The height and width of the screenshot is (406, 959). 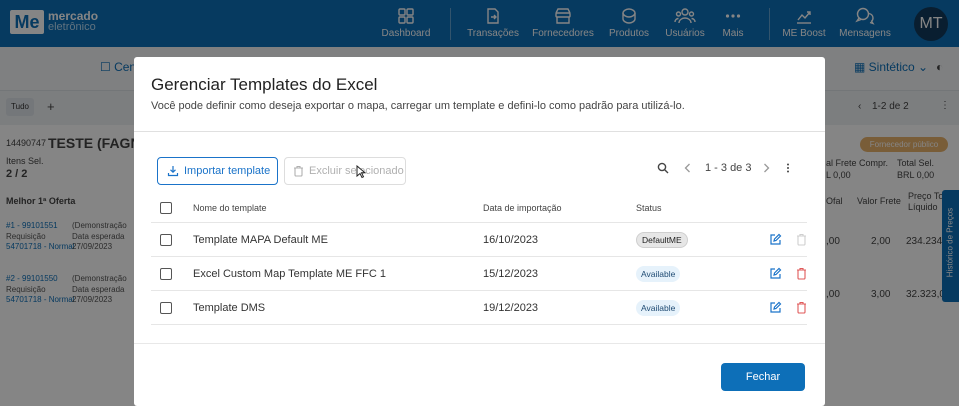 What do you see at coordinates (289, 274) in the screenshot?
I see `template-name: Excel Custom Map Template ME FFC 1` at bounding box center [289, 274].